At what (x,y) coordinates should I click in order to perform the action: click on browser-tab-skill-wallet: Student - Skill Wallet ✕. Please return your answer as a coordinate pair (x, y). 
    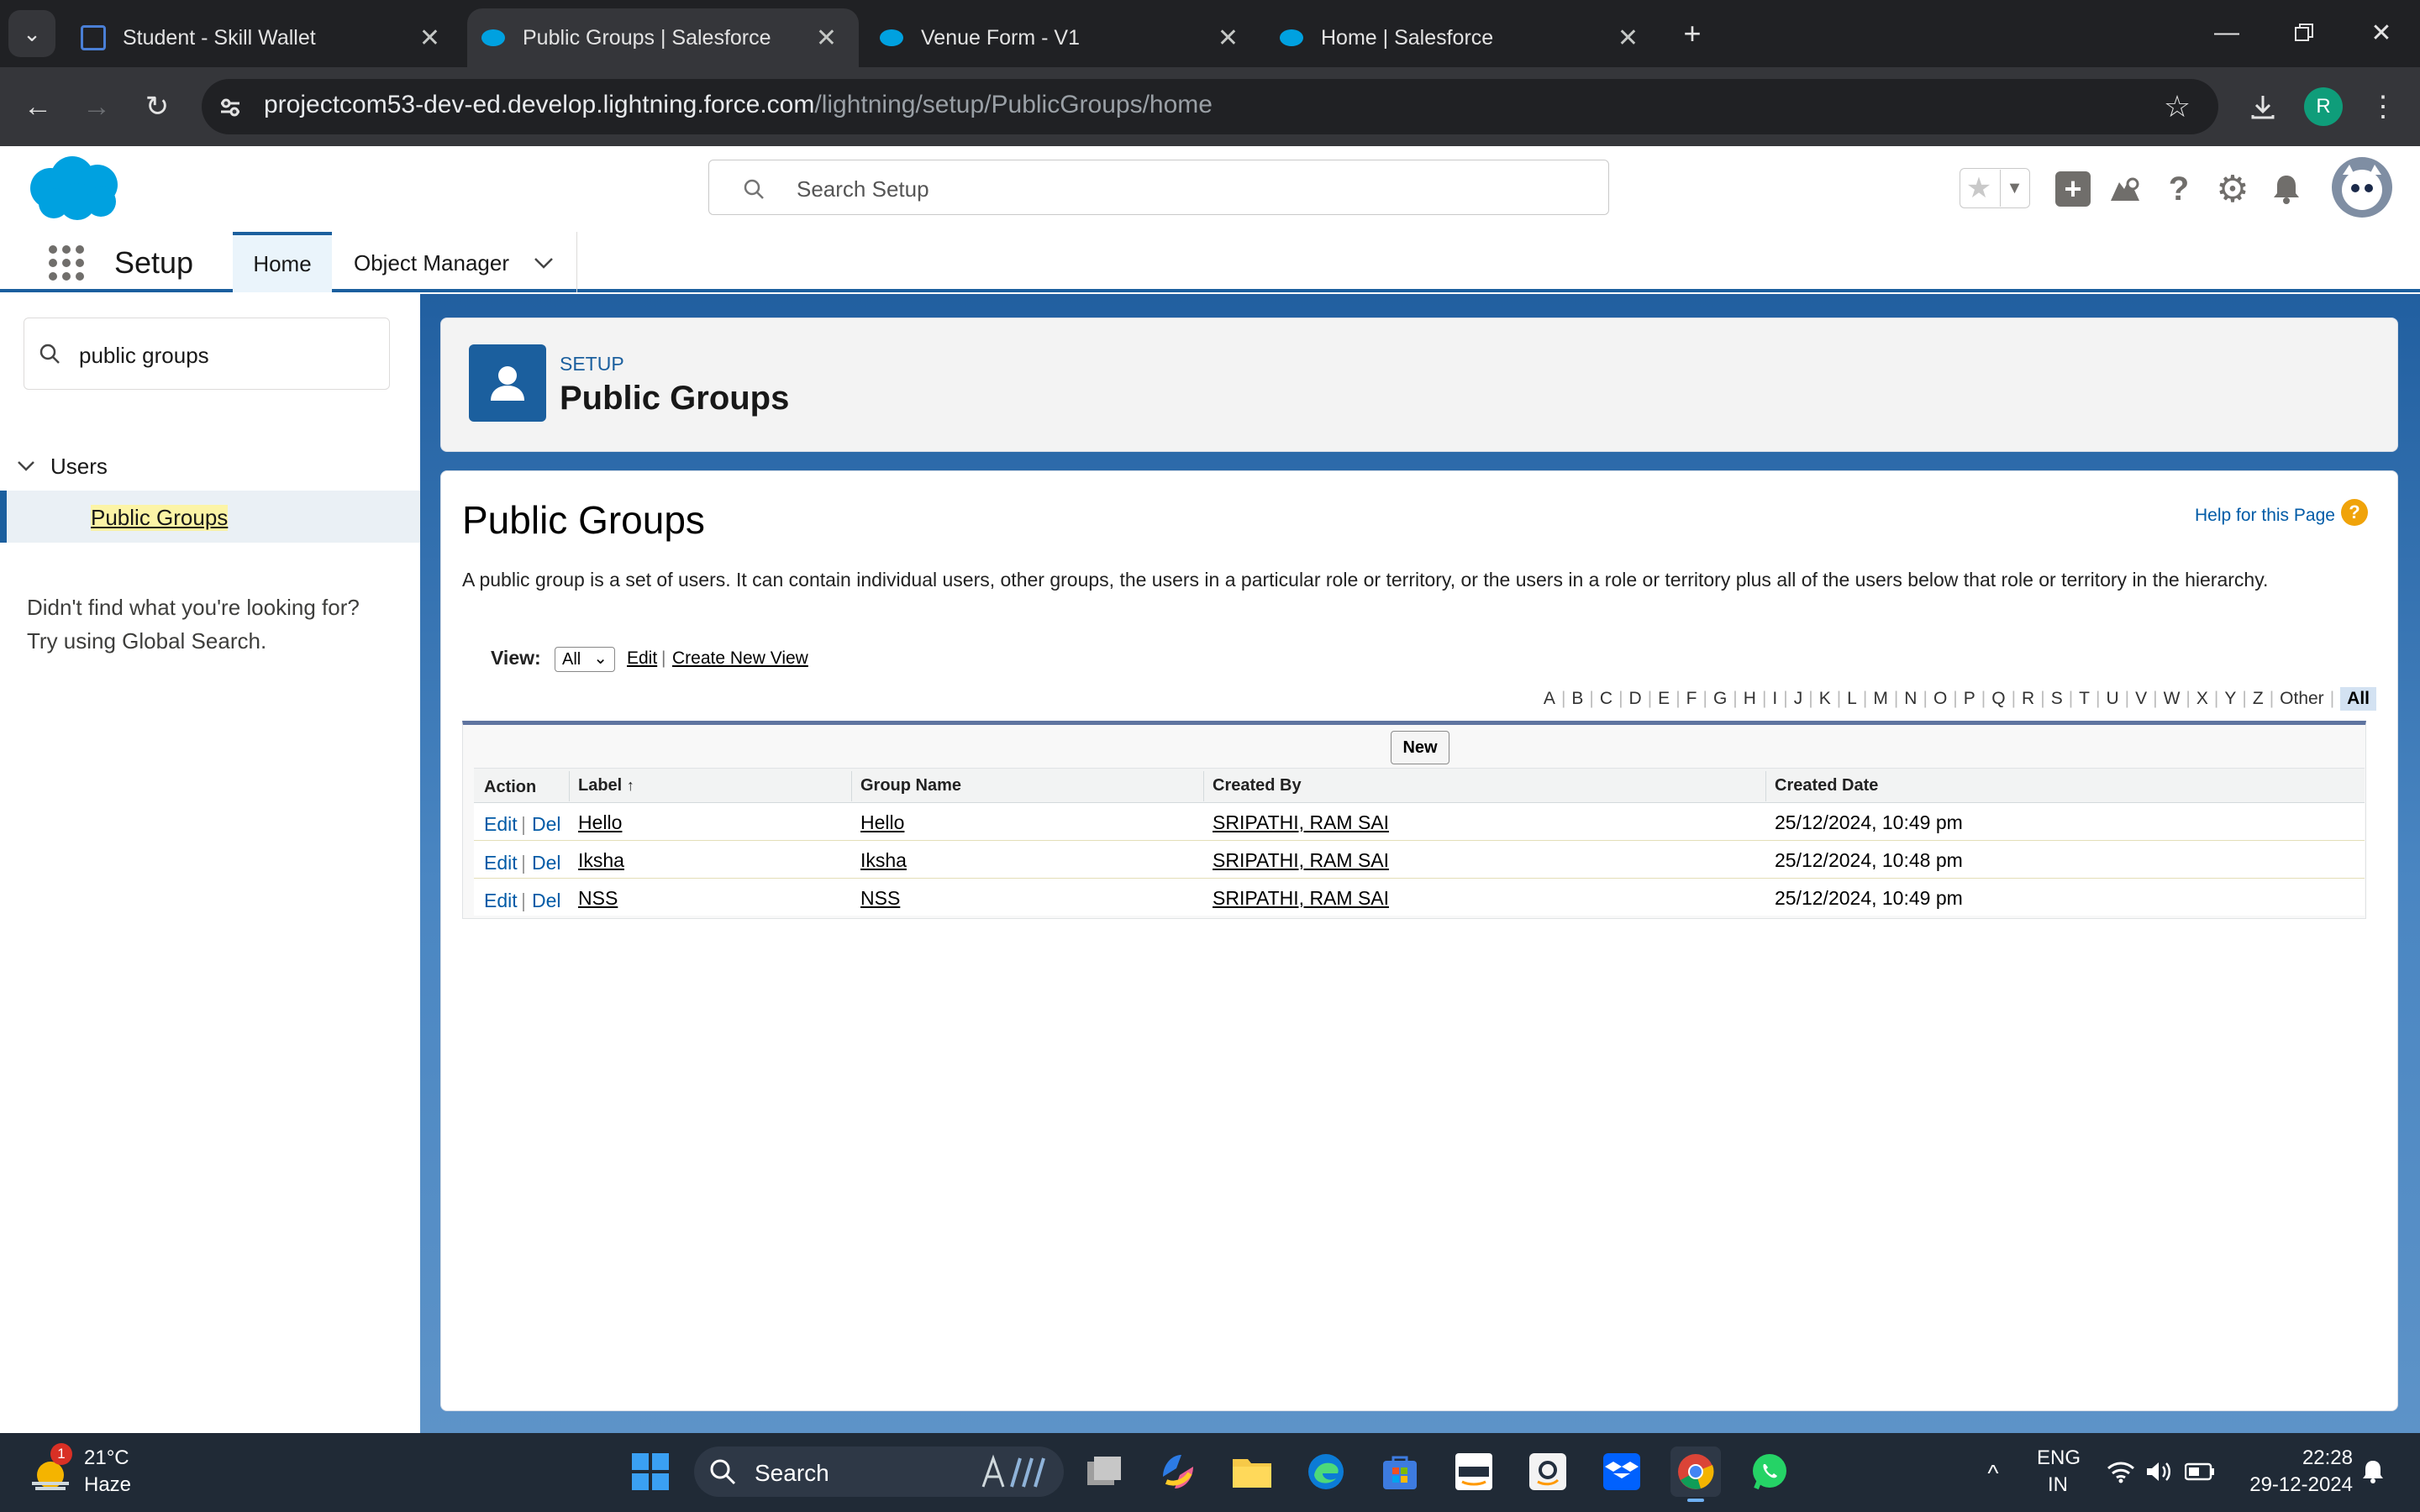
    Looking at the image, I should click on (264, 37).